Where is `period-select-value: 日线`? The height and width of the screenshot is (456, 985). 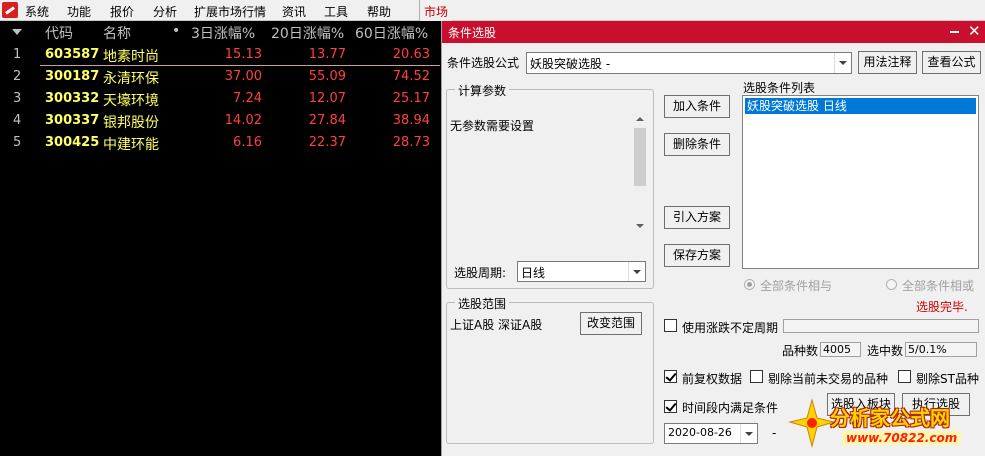
period-select-value: 日线 is located at coordinates (533, 273).